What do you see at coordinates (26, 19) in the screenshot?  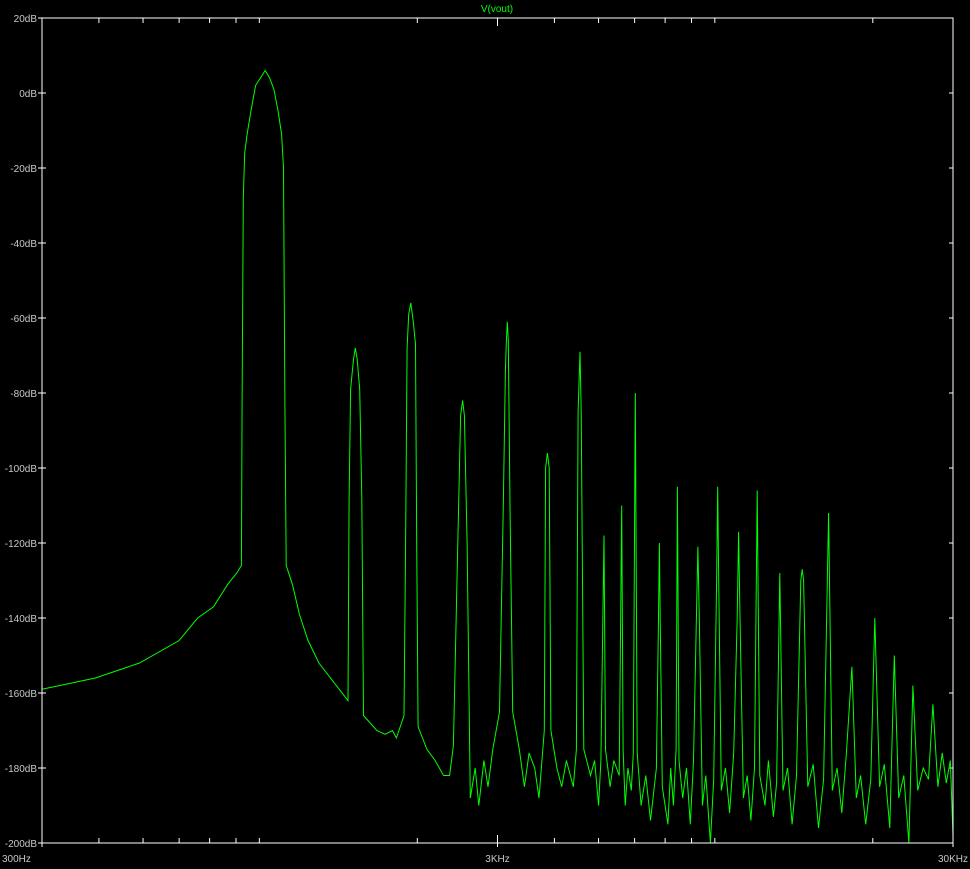 I see `y-tick-label: 20dB` at bounding box center [26, 19].